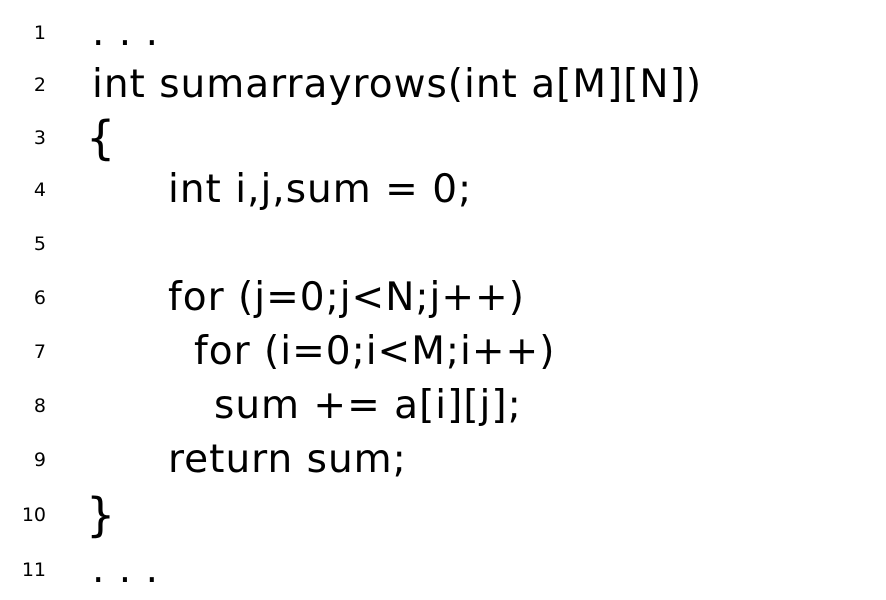 The width and height of the screenshot is (886, 600). Describe the element at coordinates (101, 138) in the screenshot. I see `code-text: {` at that location.